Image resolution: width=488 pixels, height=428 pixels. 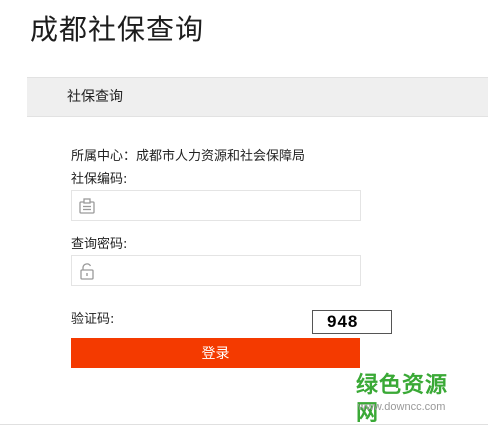 I want to click on section-header: 社保查询, so click(x=257, y=97).